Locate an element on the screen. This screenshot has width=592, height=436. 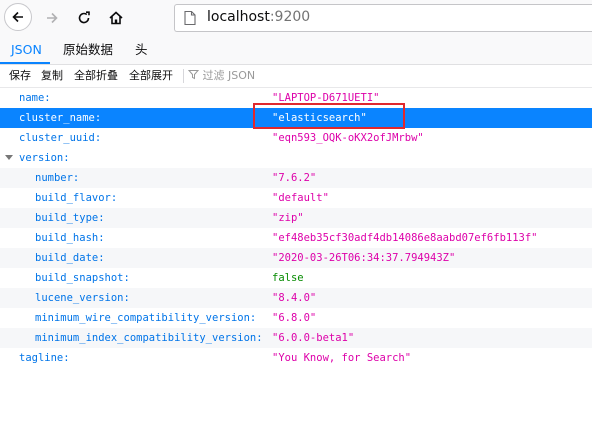
home-button is located at coordinates (116, 18).